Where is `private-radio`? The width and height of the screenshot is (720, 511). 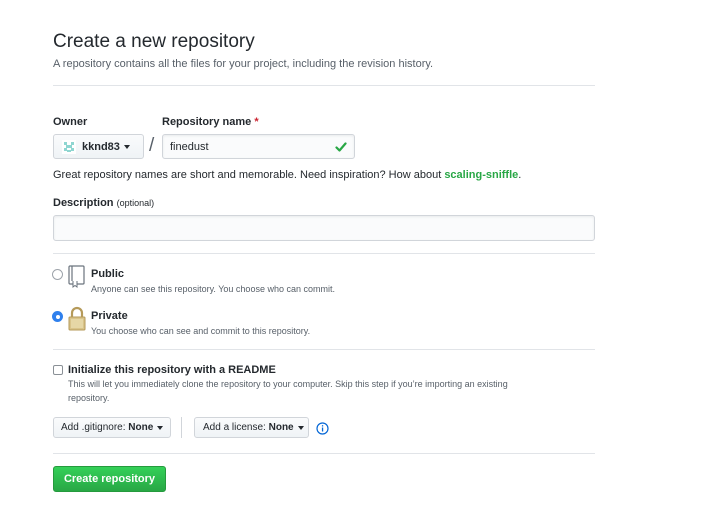 private-radio is located at coordinates (57, 316).